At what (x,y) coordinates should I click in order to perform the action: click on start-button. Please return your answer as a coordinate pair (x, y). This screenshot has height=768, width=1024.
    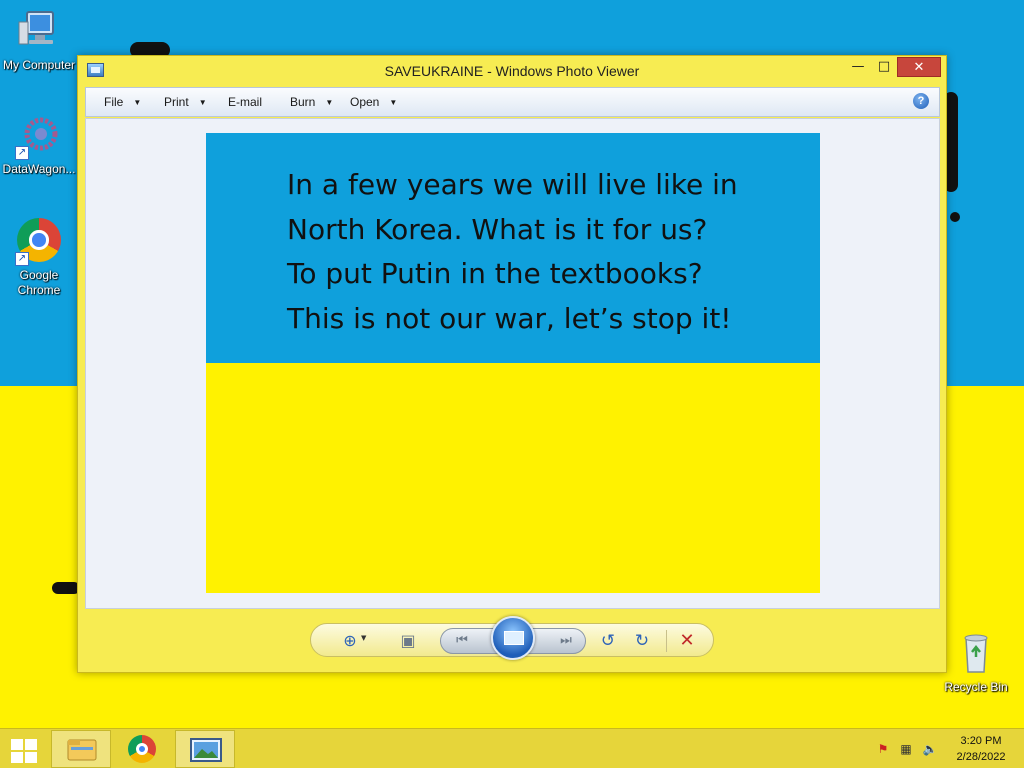
    Looking at the image, I should click on (23, 750).